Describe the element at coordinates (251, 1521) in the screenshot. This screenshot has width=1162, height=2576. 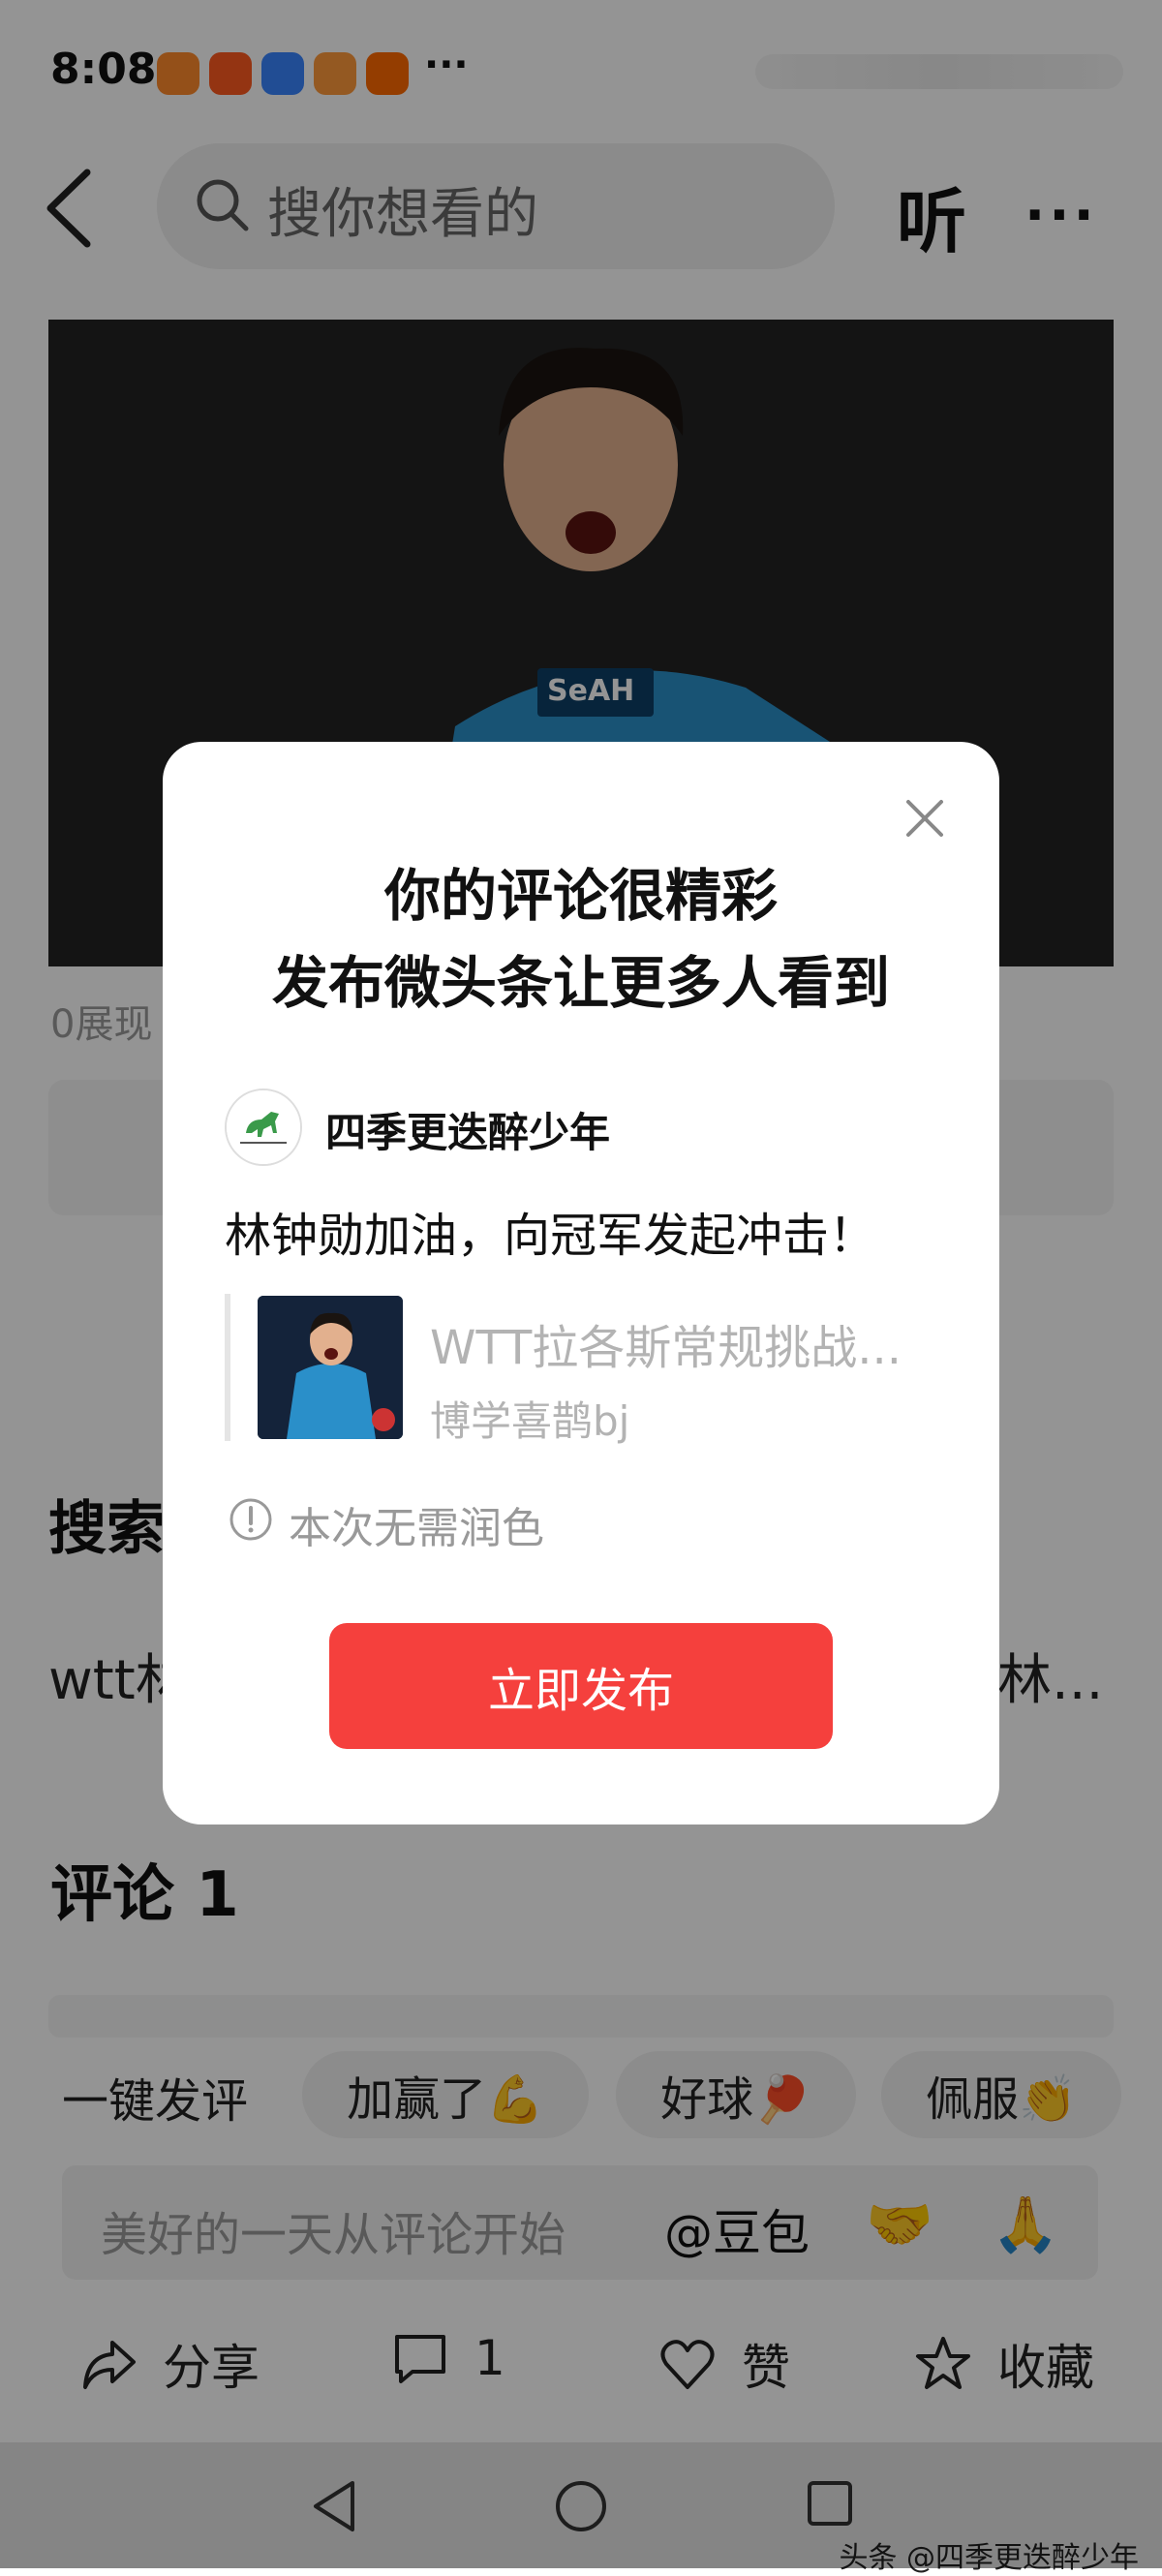
I see `info-icon` at that location.